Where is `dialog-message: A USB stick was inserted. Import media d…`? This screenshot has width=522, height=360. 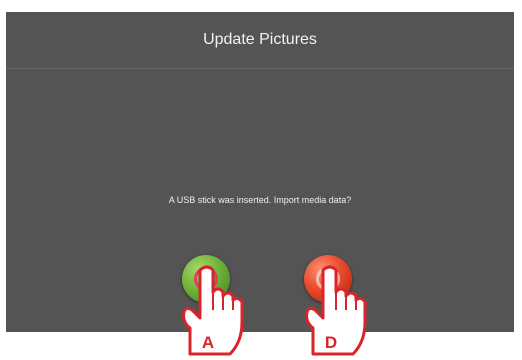
dialog-message: A USB stick was inserted. Import media d… is located at coordinates (260, 200).